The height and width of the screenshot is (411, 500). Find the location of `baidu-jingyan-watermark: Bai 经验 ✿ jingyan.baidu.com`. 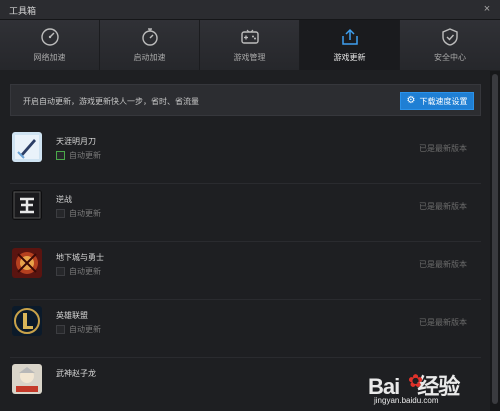

baidu-jingyan-watermark: Bai 经验 ✿ jingyan.baidu.com is located at coordinates (430, 388).